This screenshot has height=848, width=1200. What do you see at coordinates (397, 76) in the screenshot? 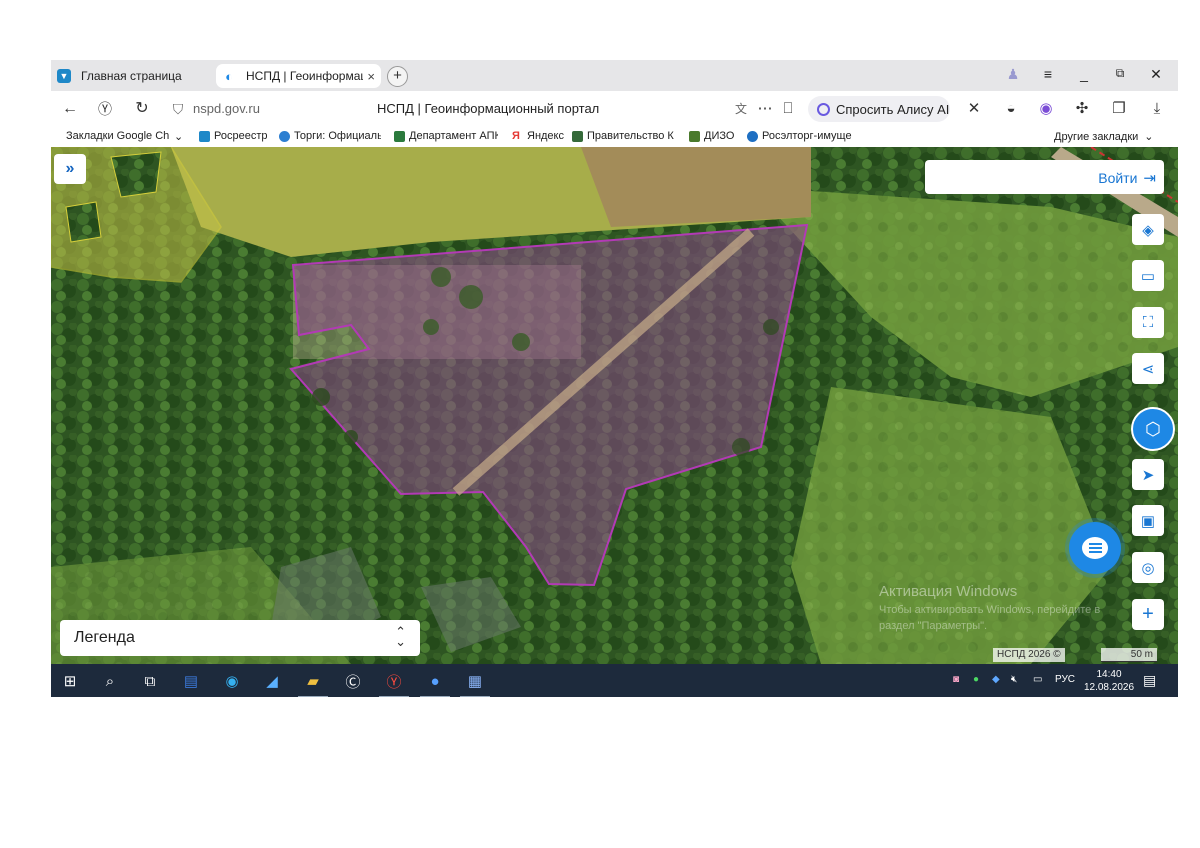
I see `new-tab-button: +` at bounding box center [397, 76].